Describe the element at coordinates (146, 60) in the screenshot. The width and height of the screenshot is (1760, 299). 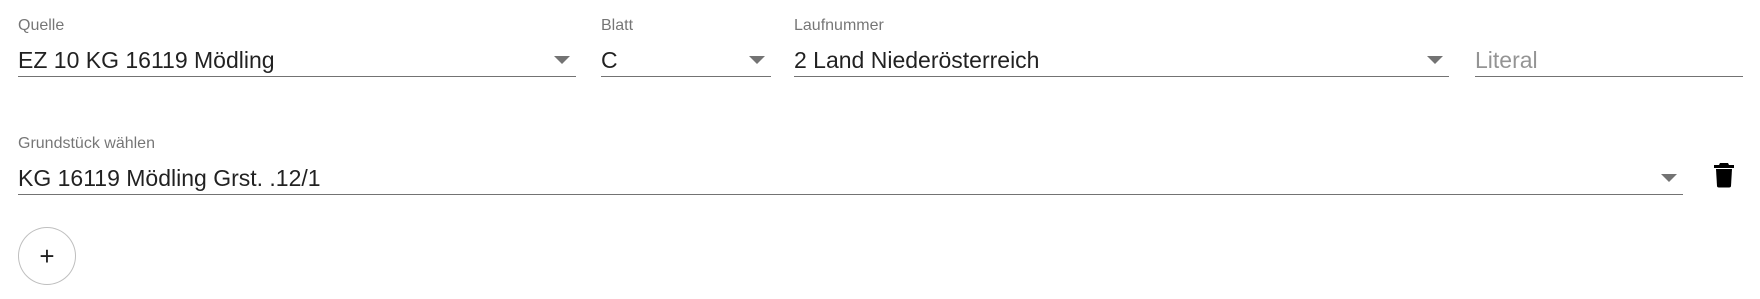
I see `quelle-value: EZ 10 KG 16119 Mödling` at that location.